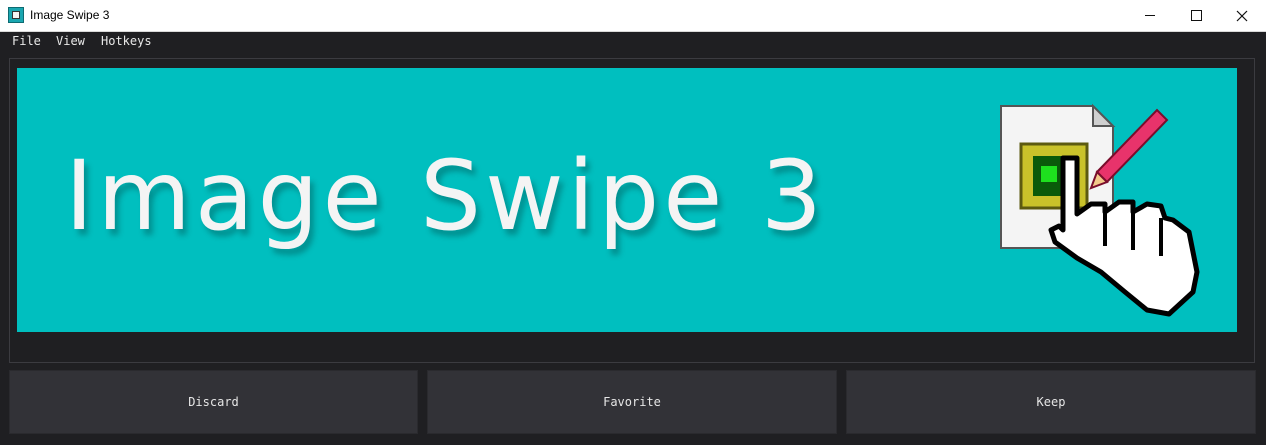  I want to click on menu-hotkeys: Hotkeys, so click(126, 41).